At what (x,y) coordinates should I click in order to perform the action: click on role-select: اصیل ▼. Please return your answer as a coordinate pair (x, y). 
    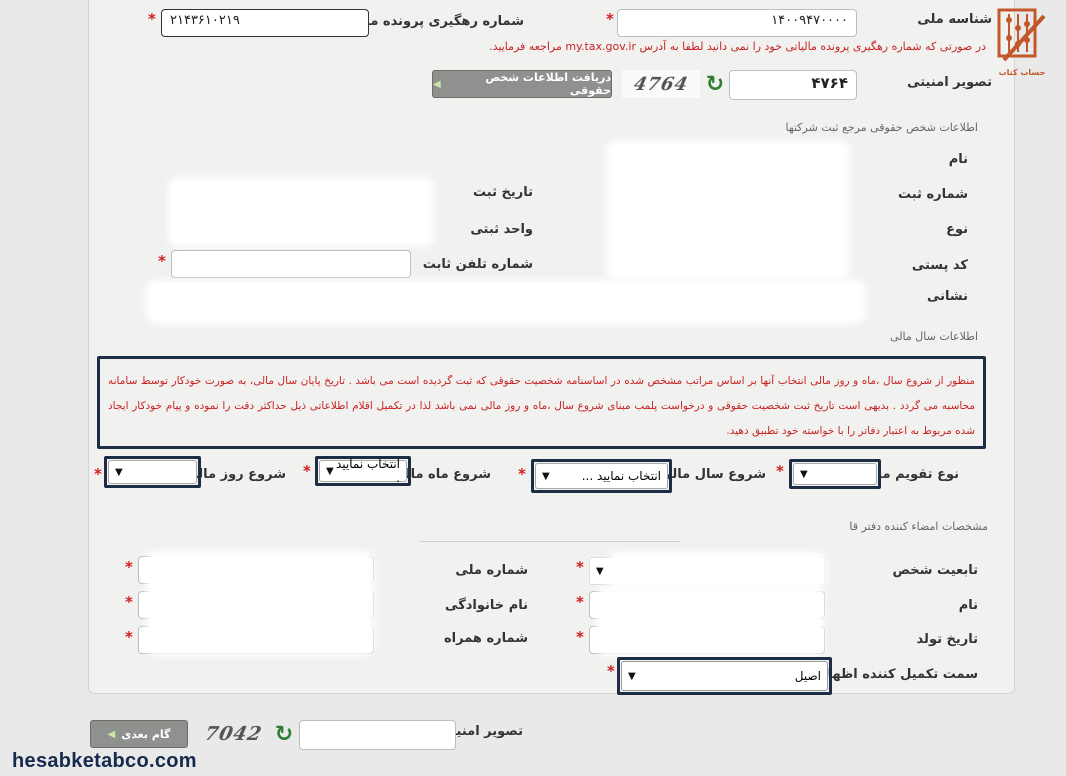
    Looking at the image, I should click on (724, 676).